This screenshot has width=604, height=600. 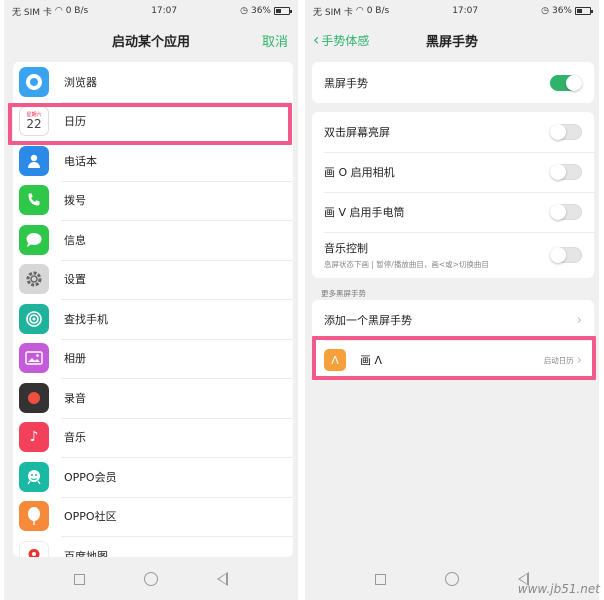 I want to click on app-label: 查找手机, so click(x=86, y=319).